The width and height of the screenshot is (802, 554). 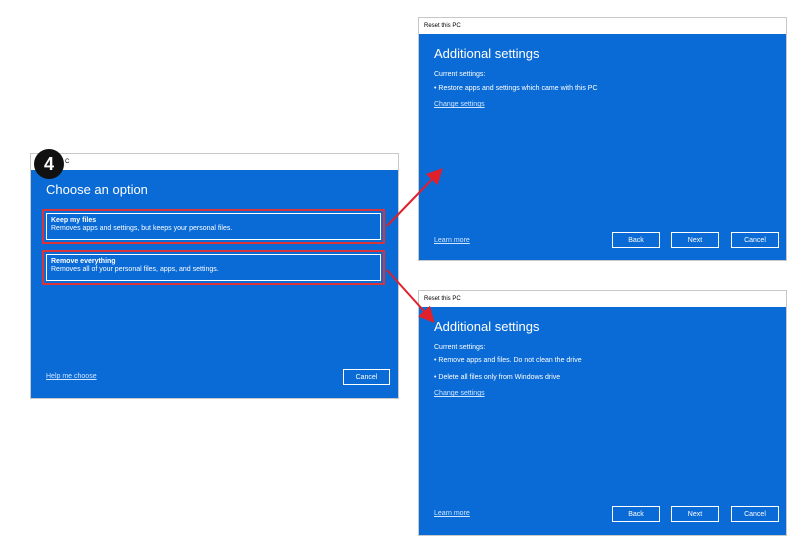 What do you see at coordinates (414, 197) in the screenshot?
I see `arrow-to-keep-files-settings` at bounding box center [414, 197].